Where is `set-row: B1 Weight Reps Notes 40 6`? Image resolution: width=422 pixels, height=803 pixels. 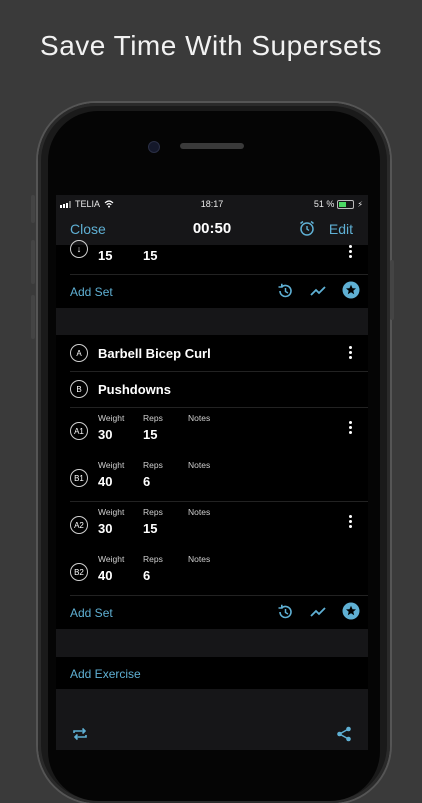 set-row: B1 Weight Reps Notes 40 6 is located at coordinates (212, 478).